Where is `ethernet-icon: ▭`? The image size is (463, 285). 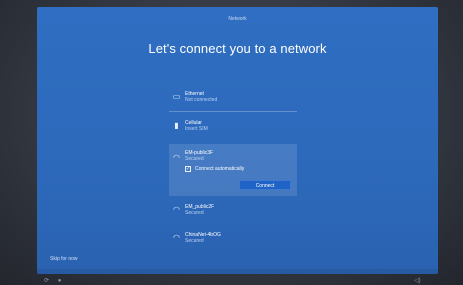
ethernet-icon: ▭ is located at coordinates (176, 96).